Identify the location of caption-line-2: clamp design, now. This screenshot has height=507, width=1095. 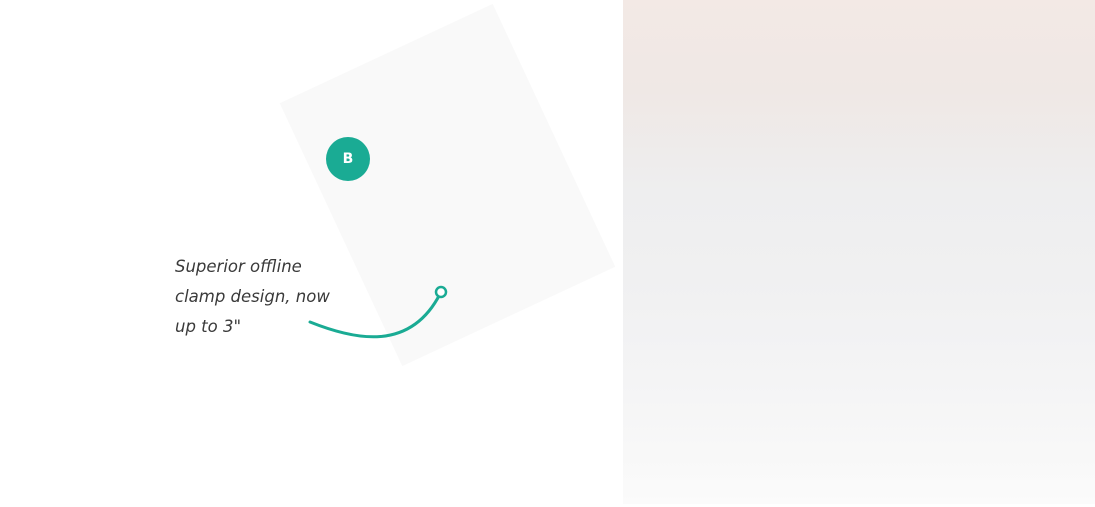
(252, 296).